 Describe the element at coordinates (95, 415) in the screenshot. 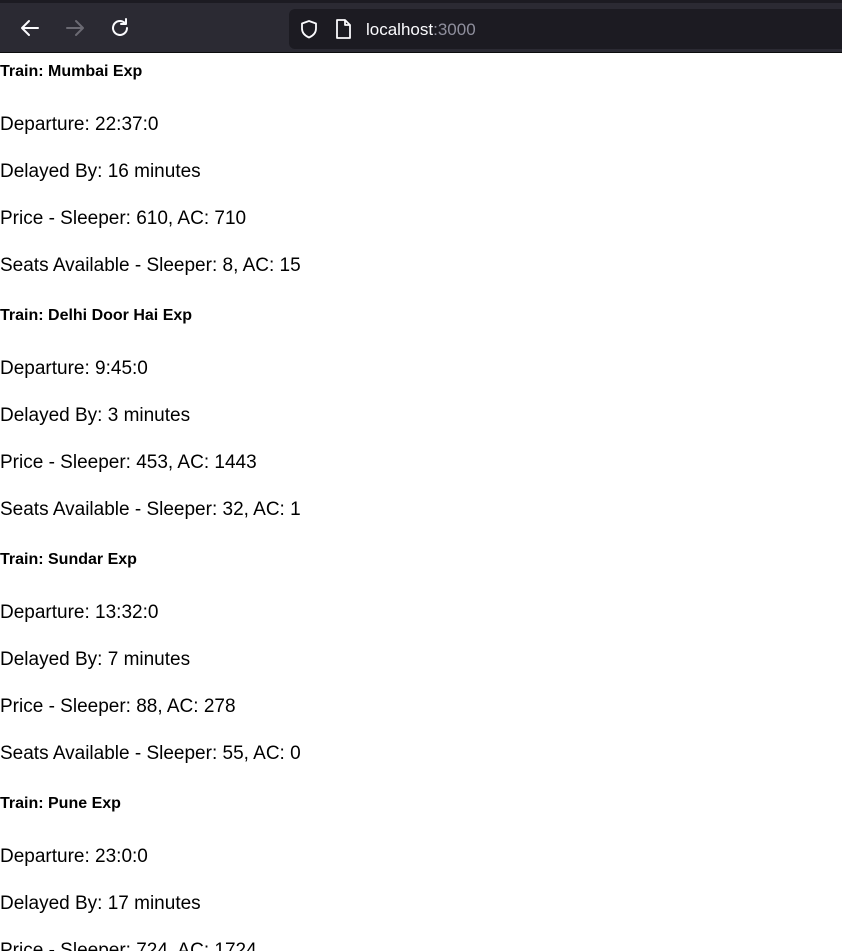

I see `train-delay: Delayed By: 3 minutes` at that location.